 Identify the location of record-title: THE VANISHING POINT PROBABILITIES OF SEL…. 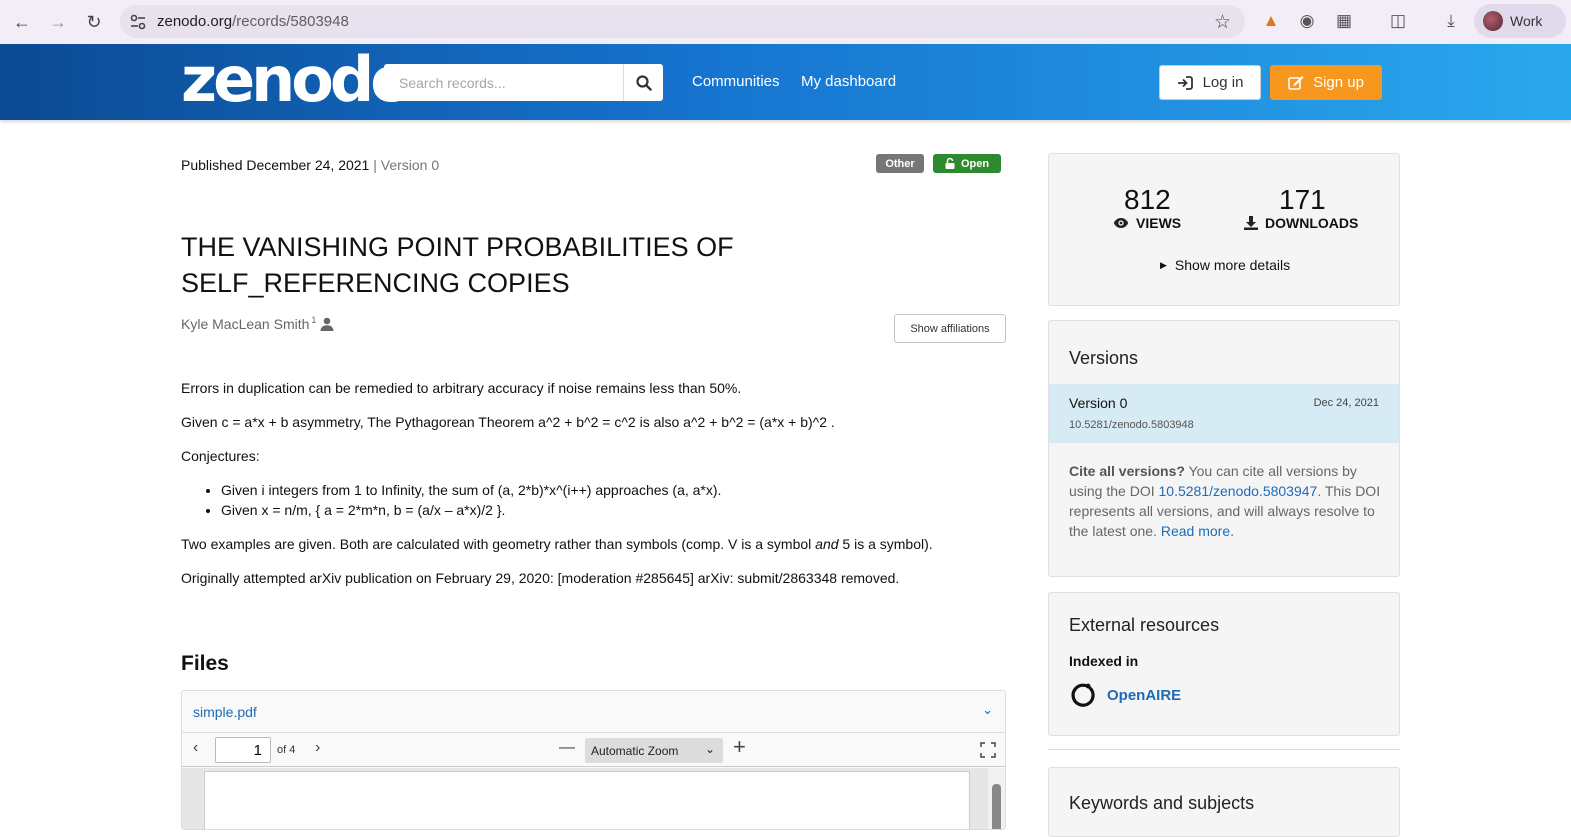
(457, 265).